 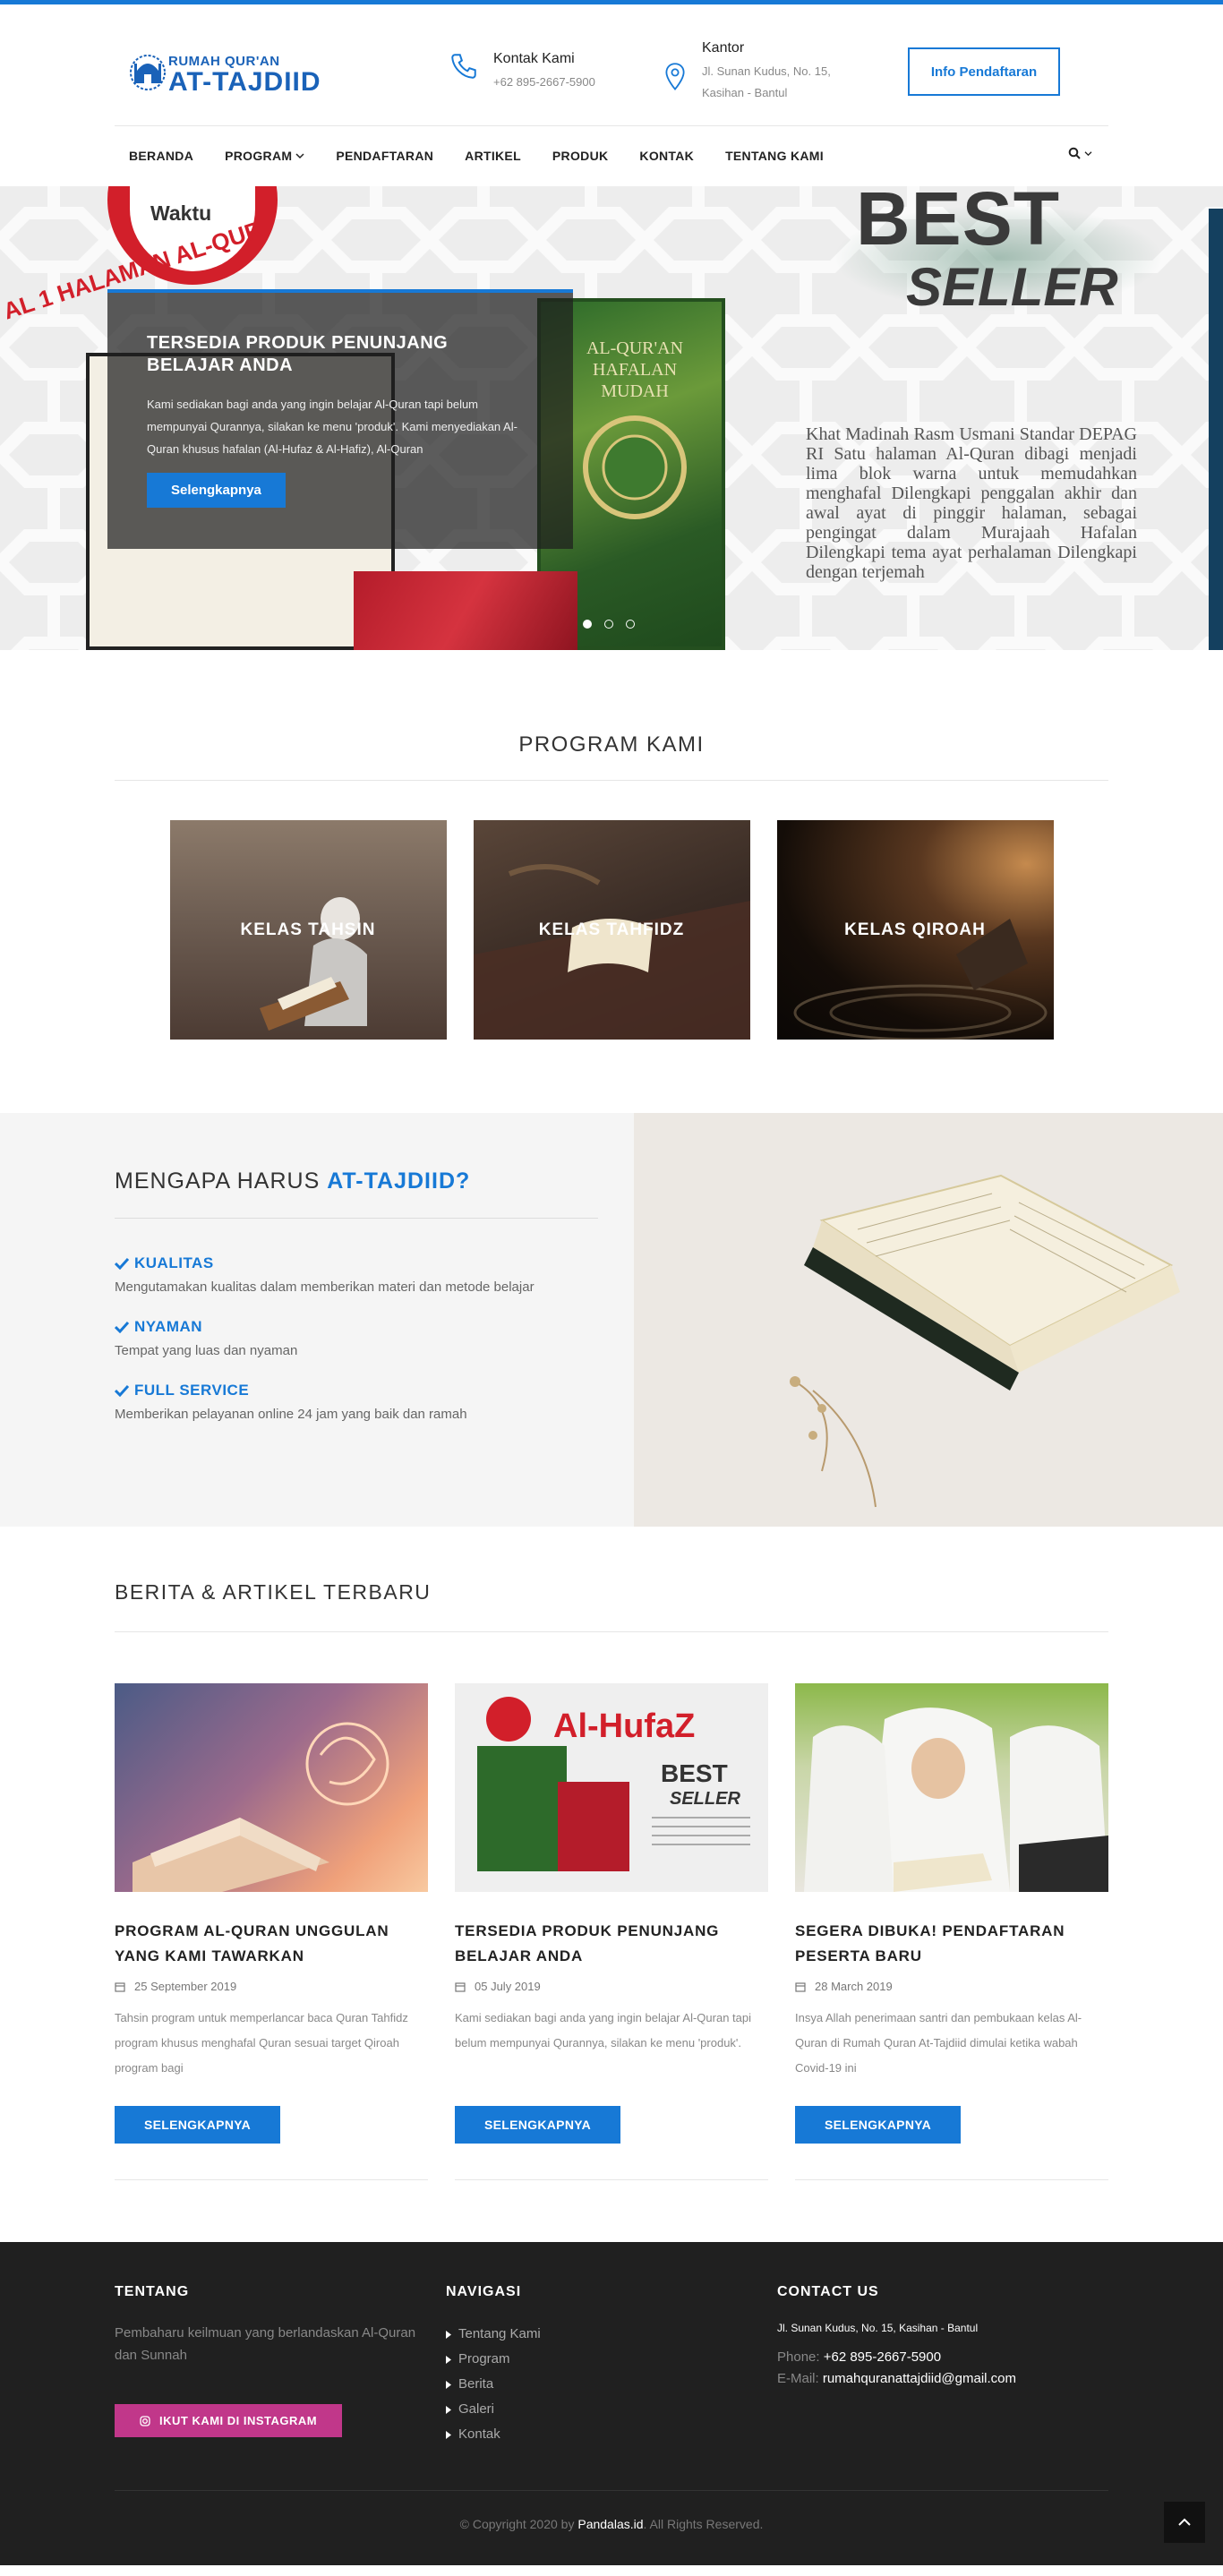 I want to click on footer-link-galeri: Galeri, so click(x=611, y=2410).